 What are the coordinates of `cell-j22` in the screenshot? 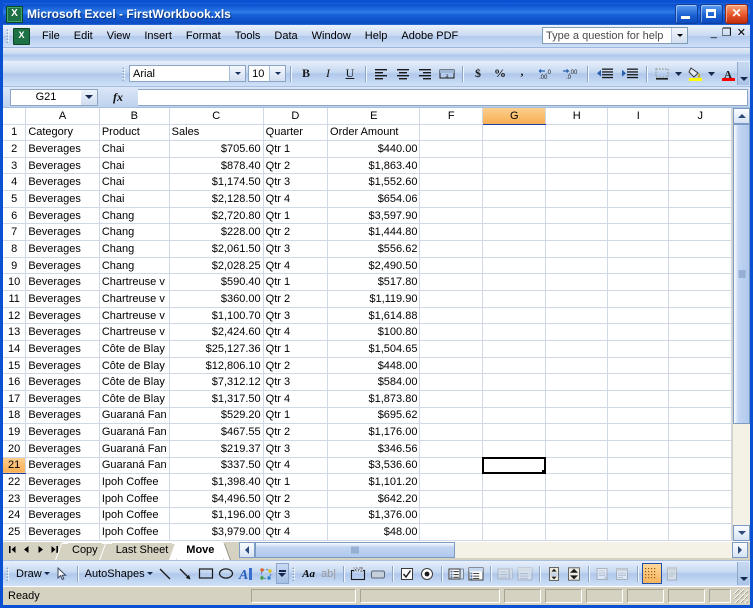 It's located at (700, 482).